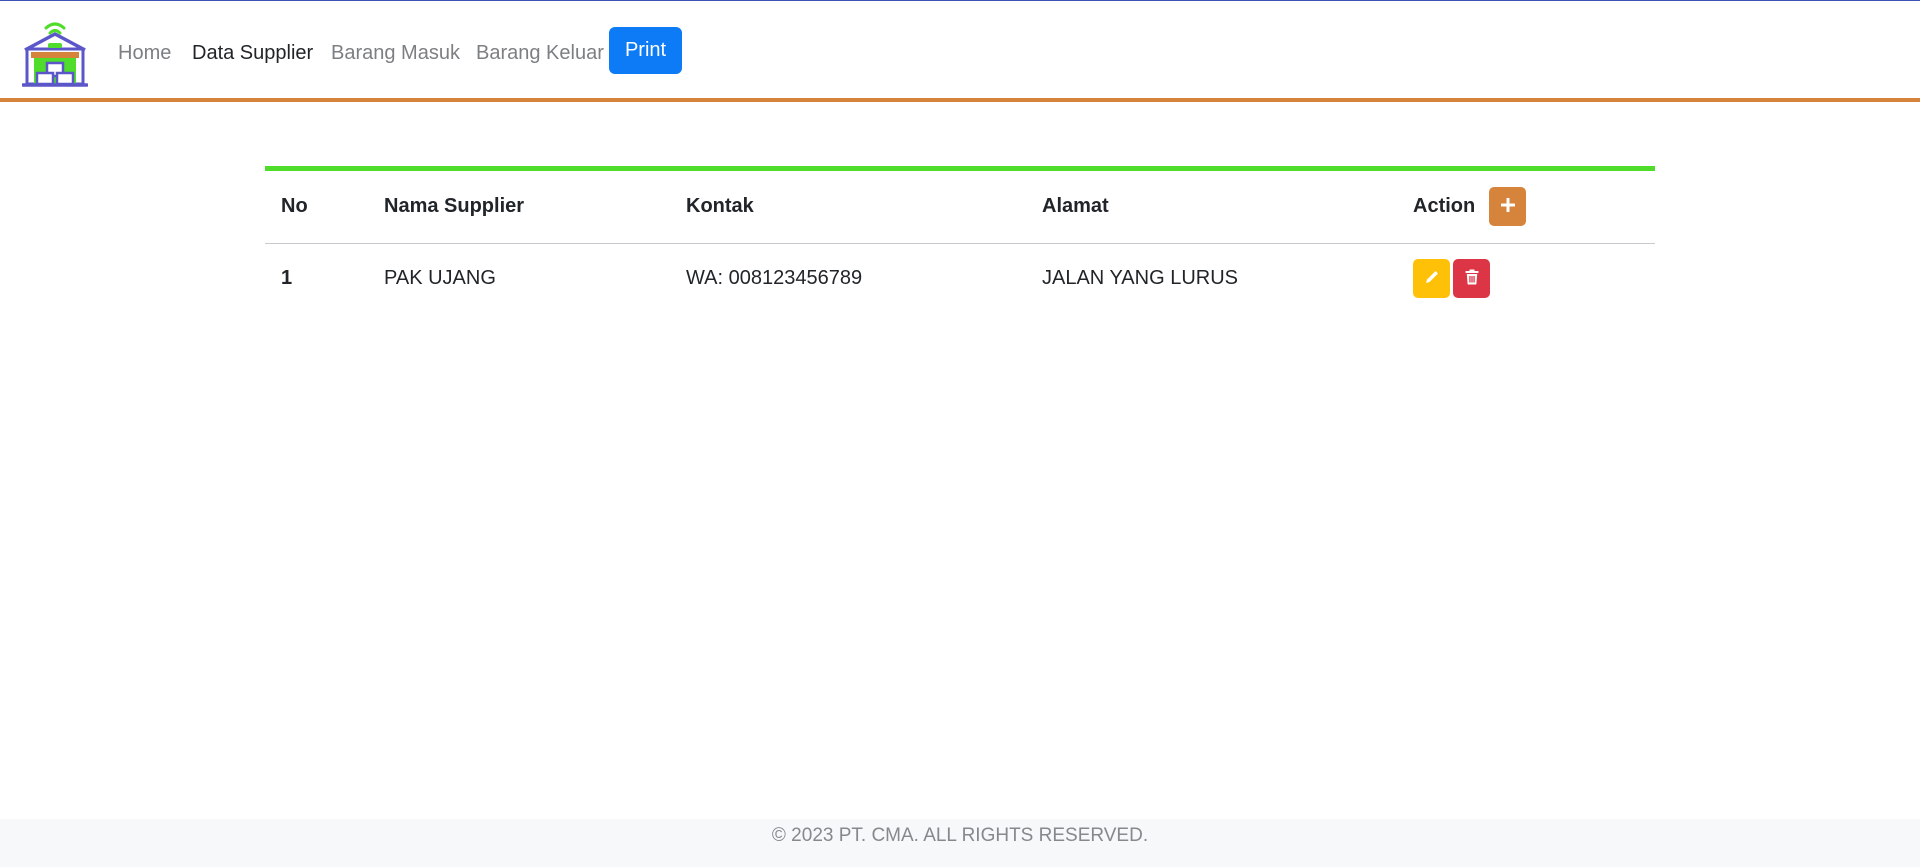  I want to click on nav-link-barang-masuk: Barang Masuk, so click(395, 53).